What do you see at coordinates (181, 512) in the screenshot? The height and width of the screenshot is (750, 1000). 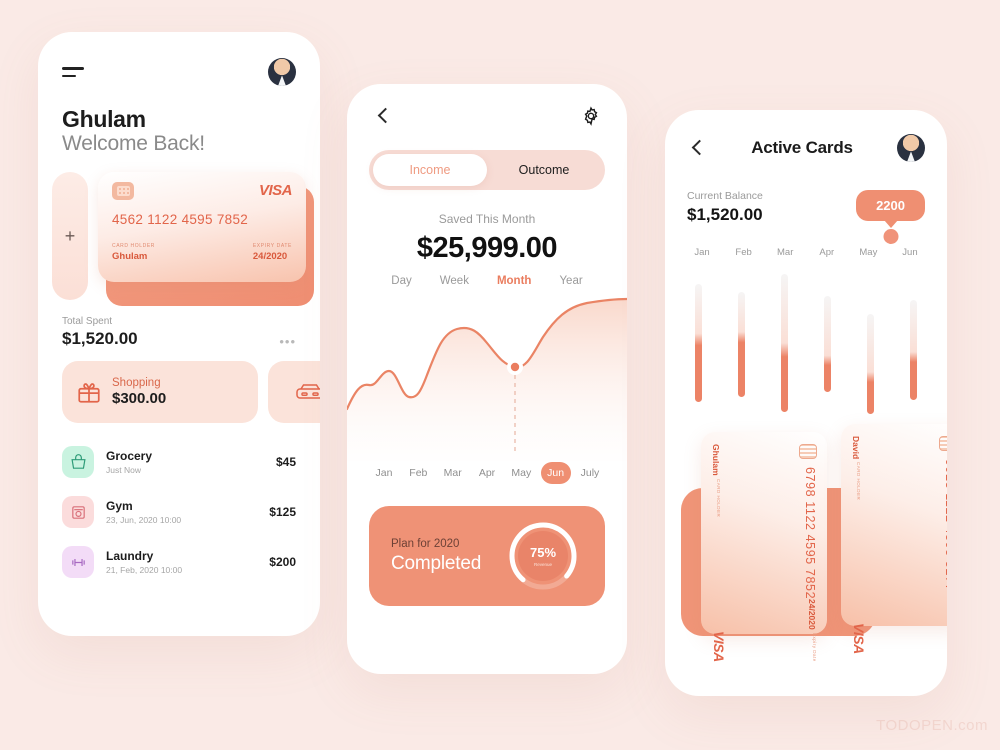 I see `transaction-info: Gym 23, Jun, 2020 10:00` at bounding box center [181, 512].